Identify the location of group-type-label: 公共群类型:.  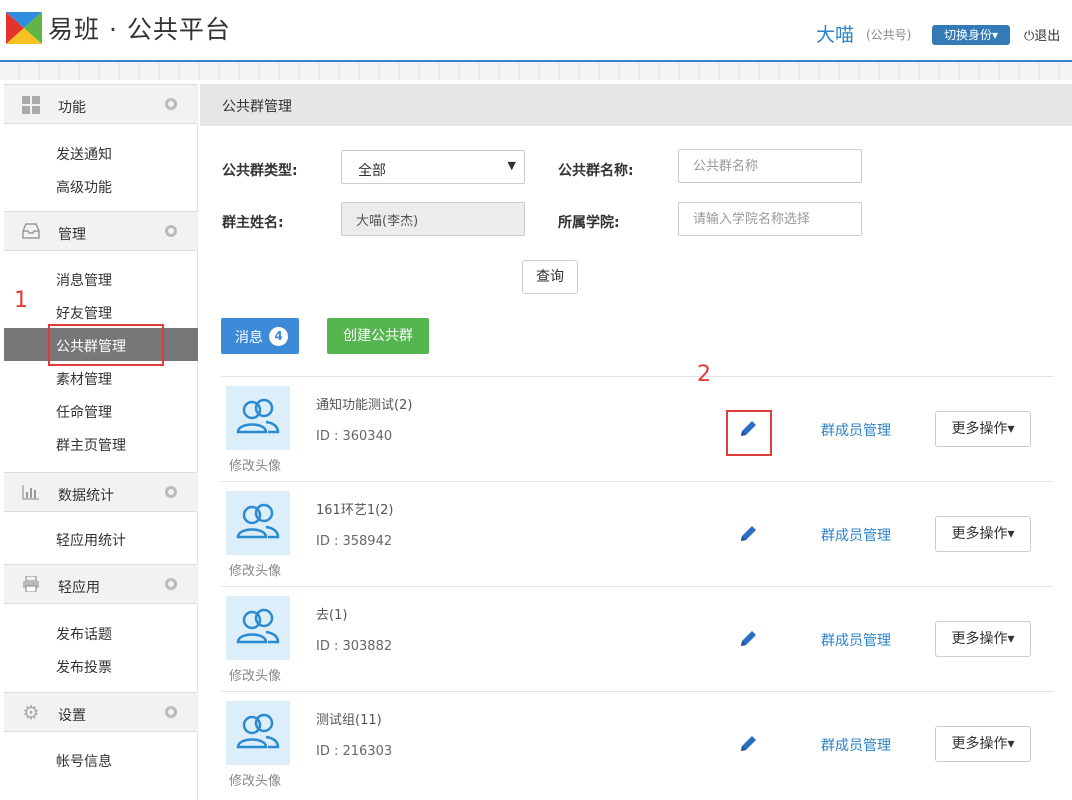
(260, 171).